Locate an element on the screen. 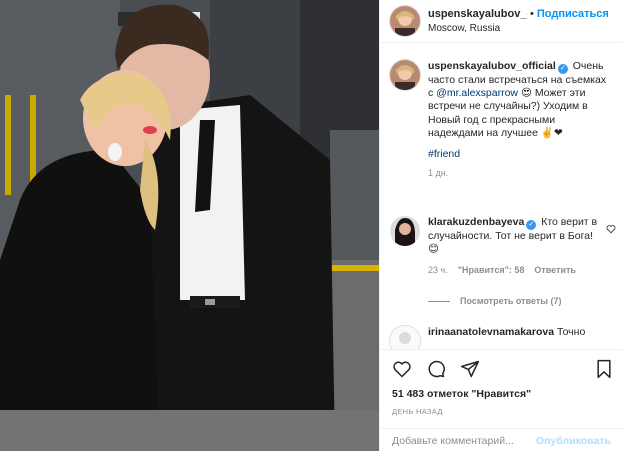 This screenshot has height=451, width=622. bookmark-icon is located at coordinates (604, 369).